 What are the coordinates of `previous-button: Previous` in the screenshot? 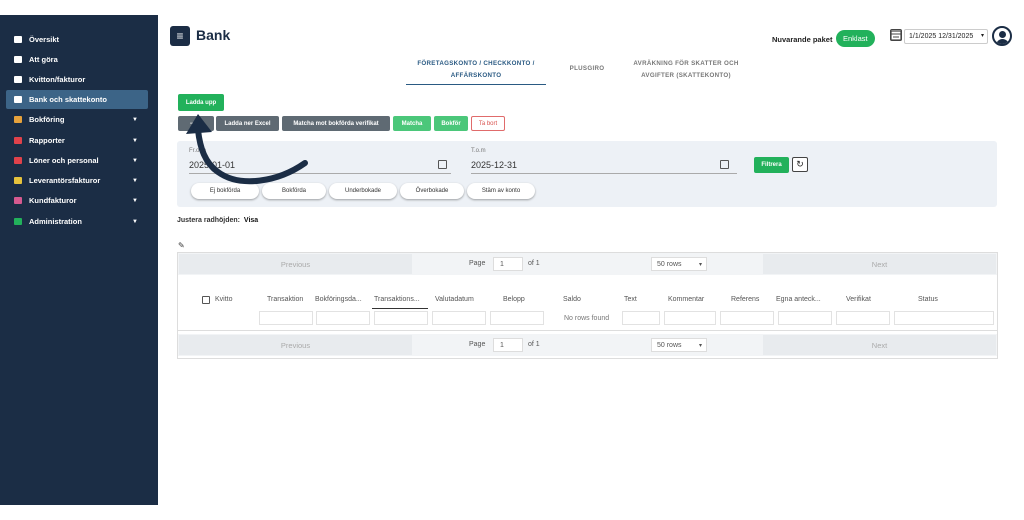 It's located at (295, 264).